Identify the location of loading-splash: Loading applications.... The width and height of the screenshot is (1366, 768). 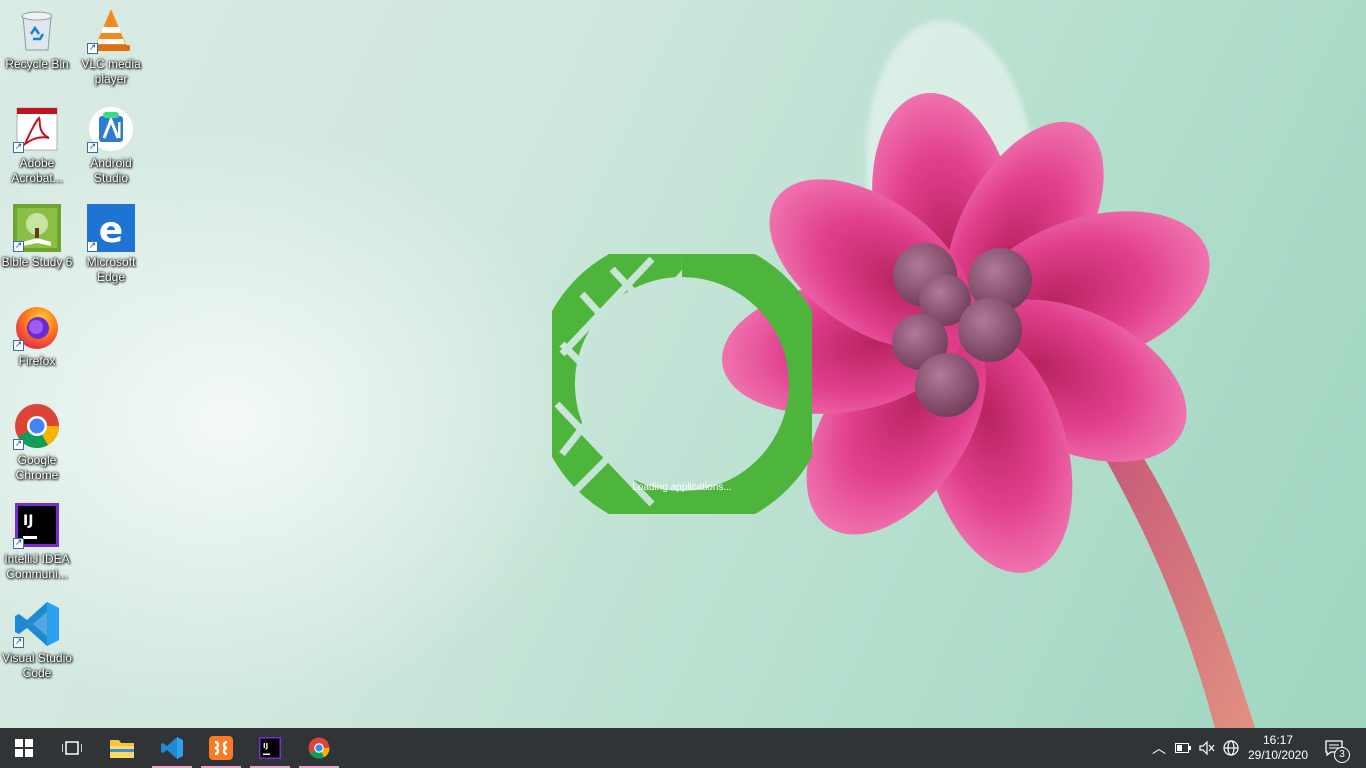
(682, 384).